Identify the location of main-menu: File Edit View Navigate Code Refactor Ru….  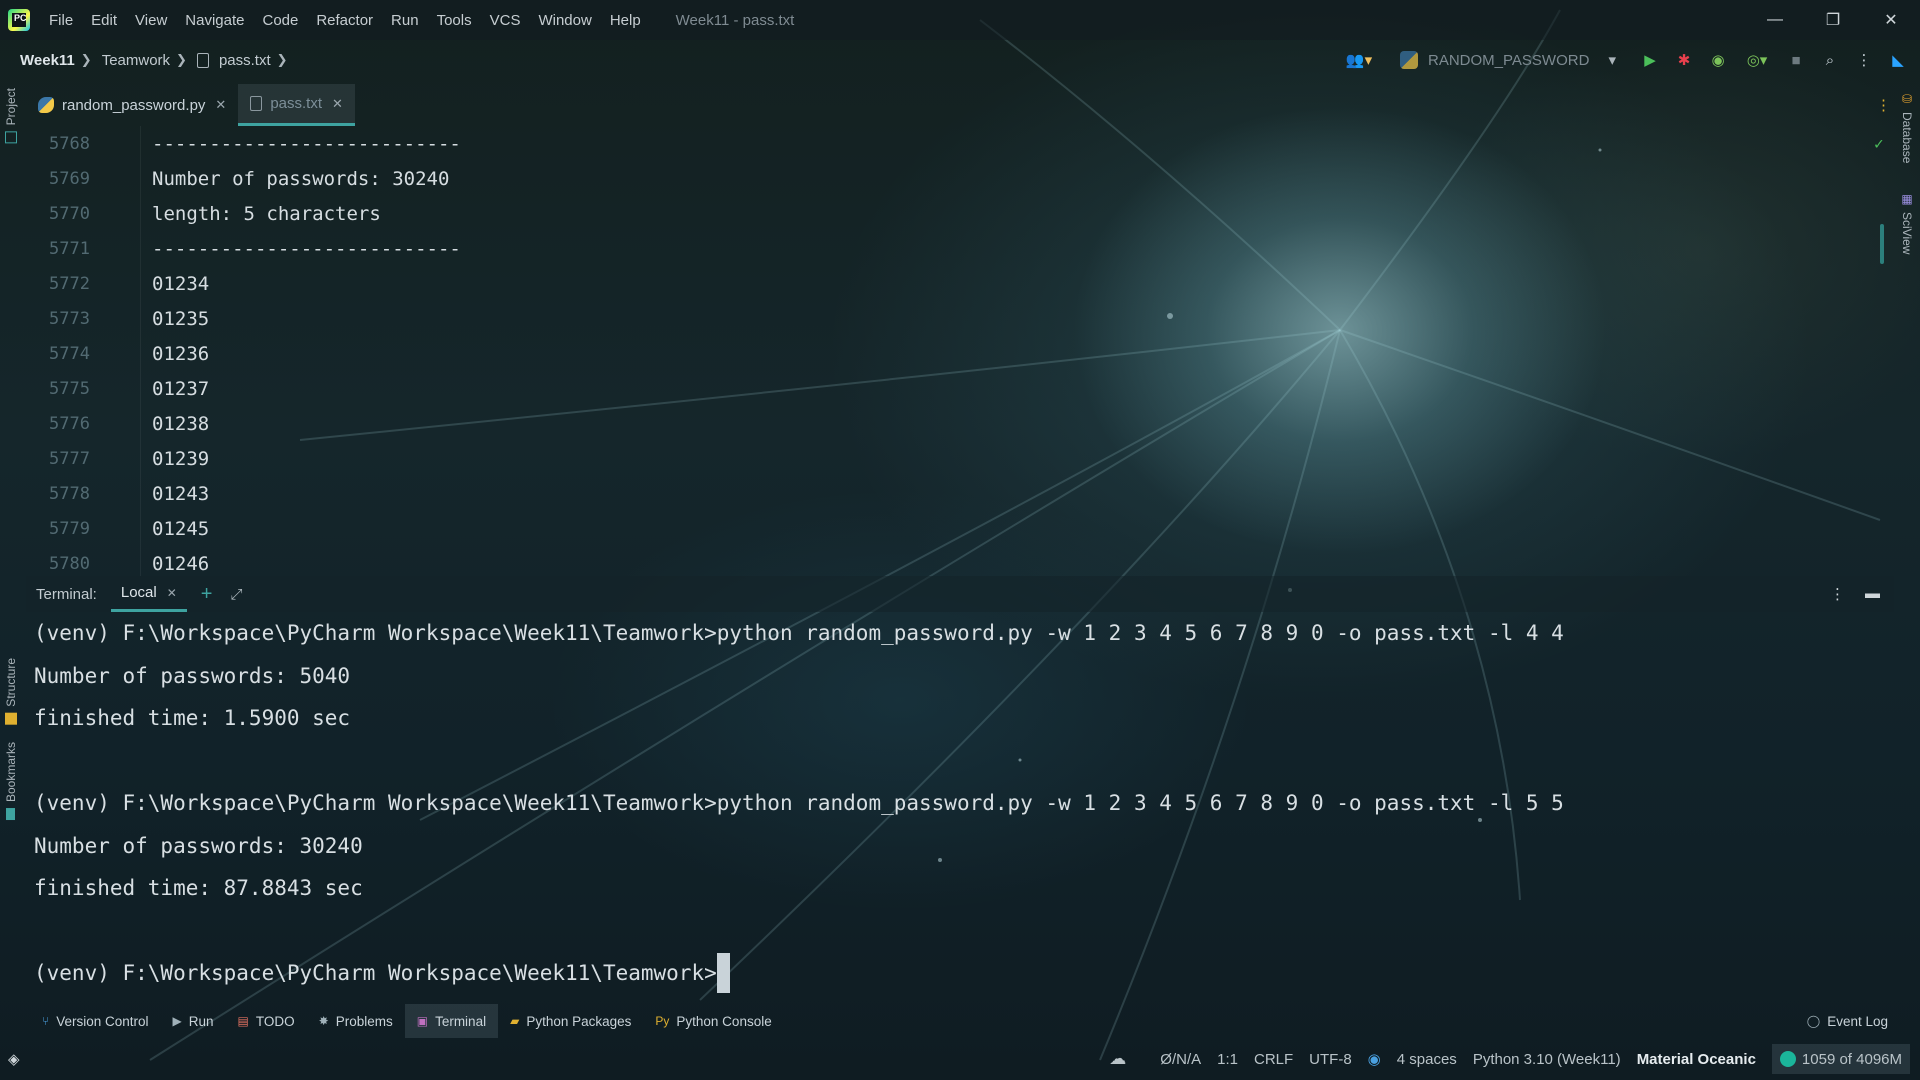
(345, 20).